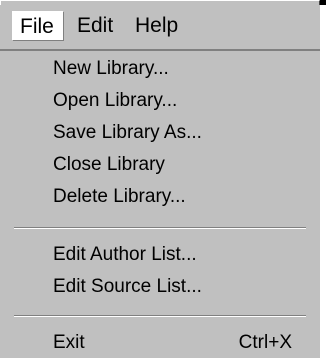 The height and width of the screenshot is (362, 326). I want to click on menu-edit: Edit, so click(95, 26).